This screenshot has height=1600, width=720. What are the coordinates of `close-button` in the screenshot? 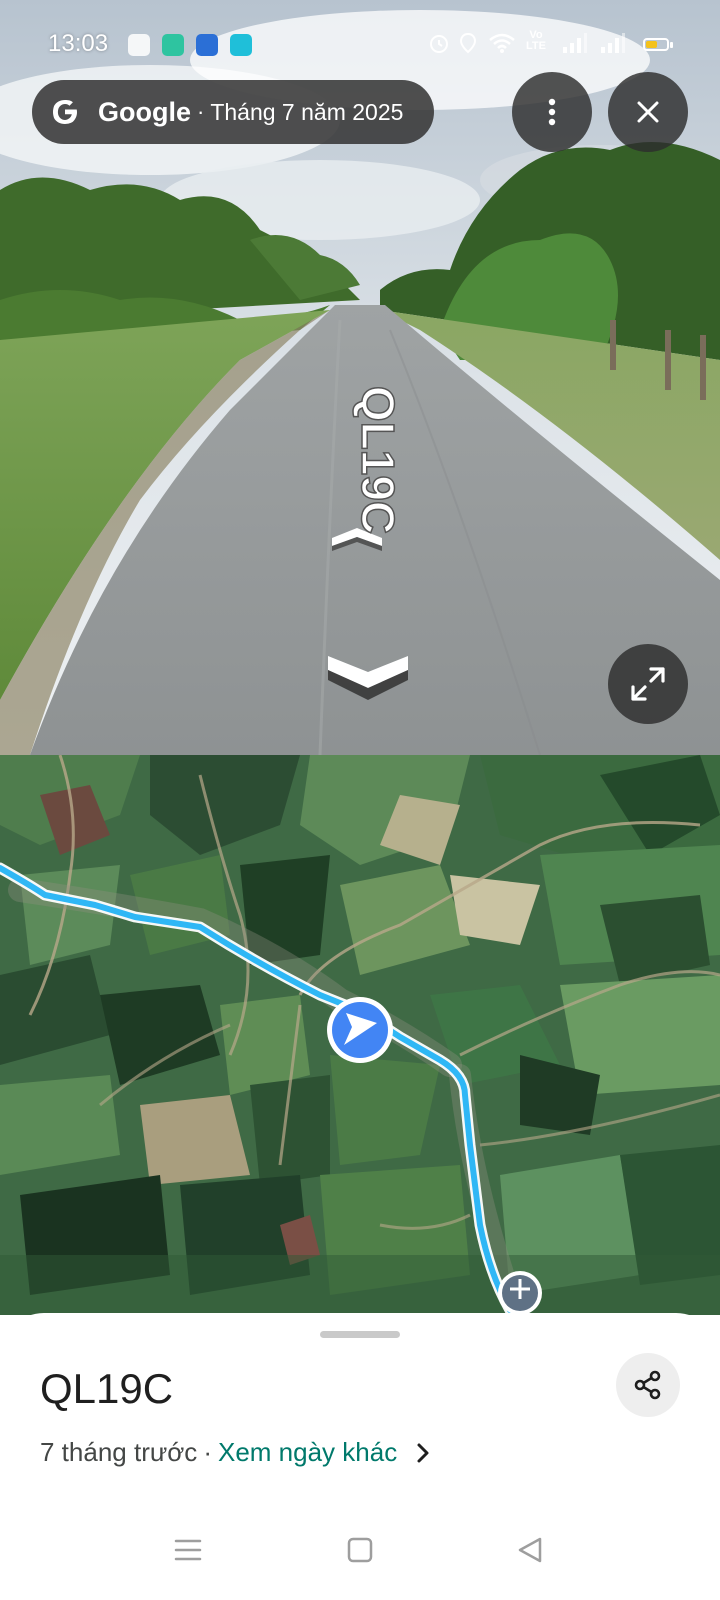 It's located at (648, 112).